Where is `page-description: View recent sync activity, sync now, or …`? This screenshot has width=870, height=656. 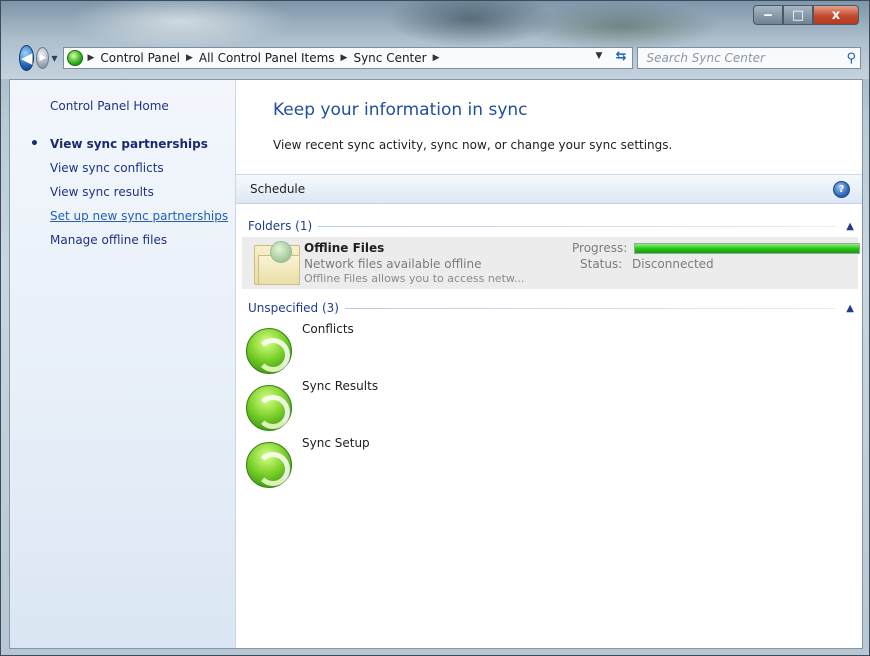
page-description: View recent sync activity, sync now, or … is located at coordinates (473, 145).